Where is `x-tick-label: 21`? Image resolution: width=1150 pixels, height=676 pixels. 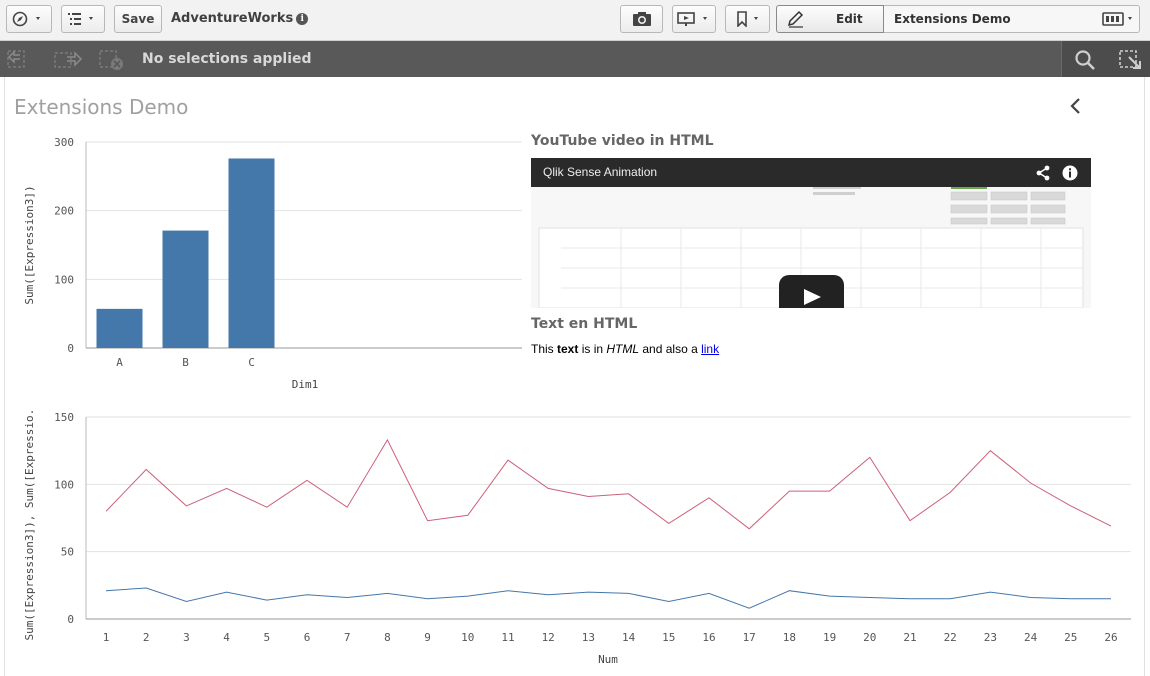 x-tick-label: 21 is located at coordinates (909, 637).